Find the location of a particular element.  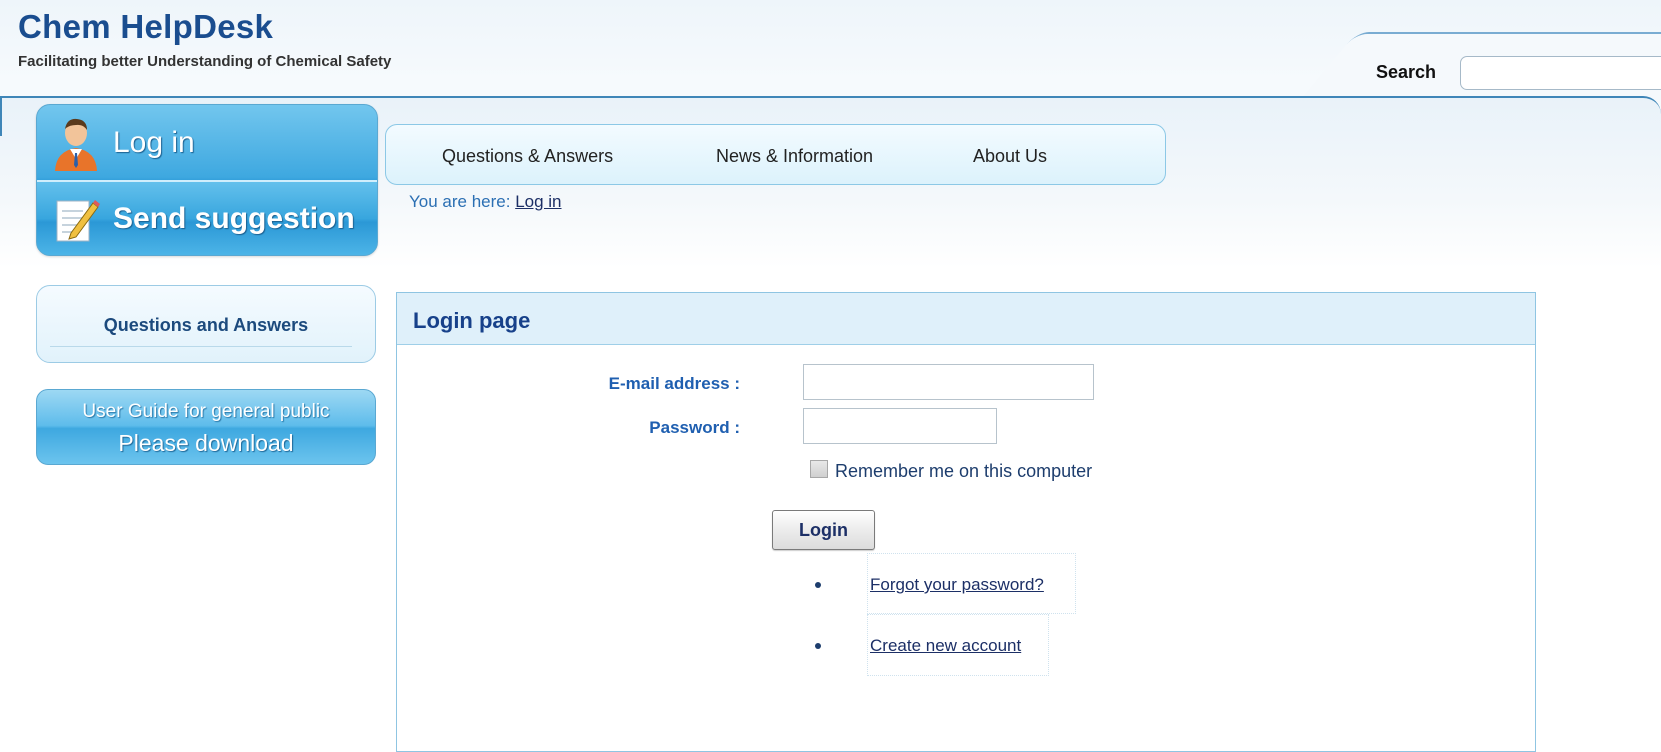

nav-item-news-information: News & Information is located at coordinates (794, 156).